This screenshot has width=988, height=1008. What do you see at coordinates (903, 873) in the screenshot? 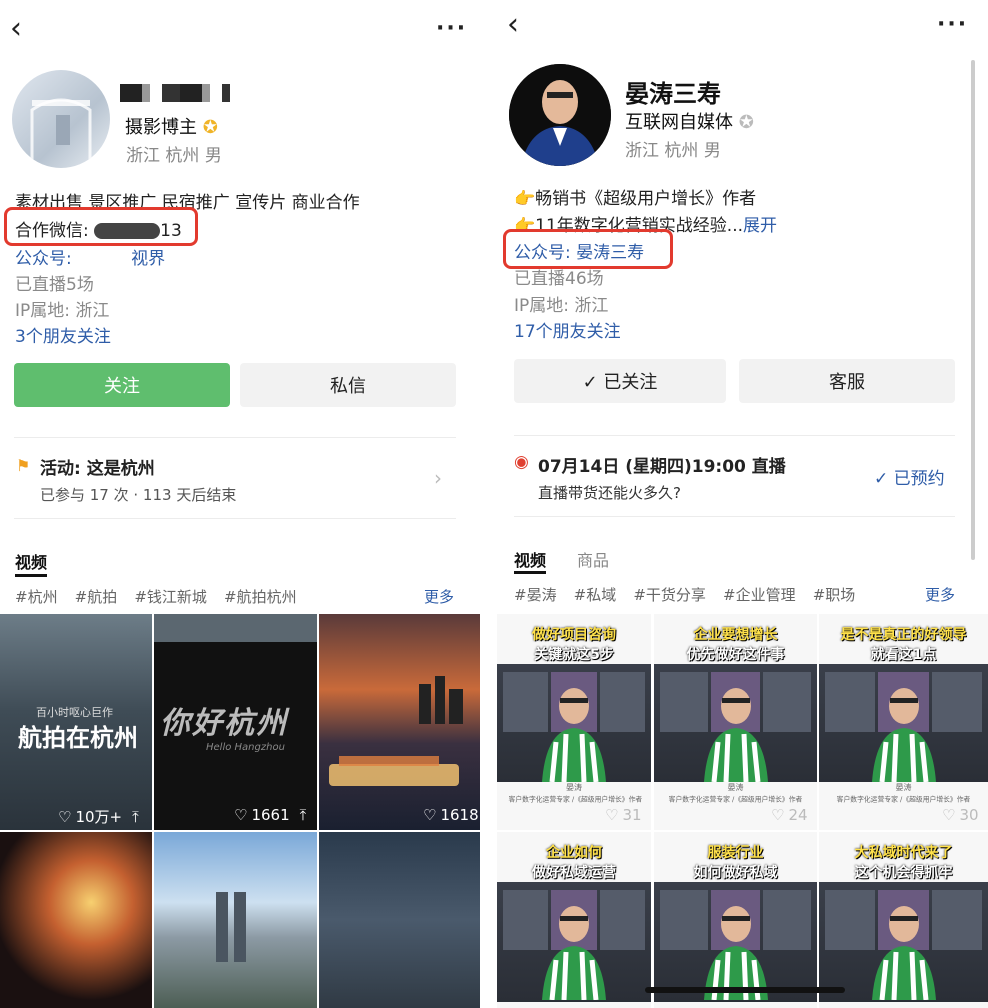
I see `video-title-line2: 这个机会得抓牢` at bounding box center [903, 873].